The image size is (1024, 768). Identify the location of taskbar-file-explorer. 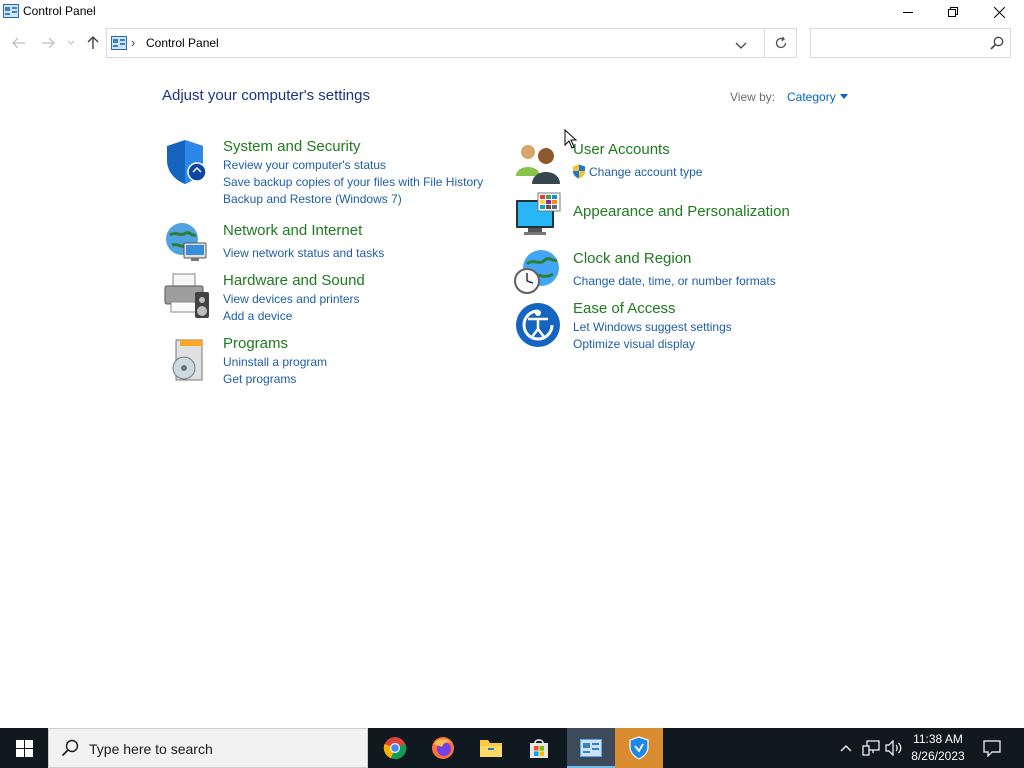
(491, 748).